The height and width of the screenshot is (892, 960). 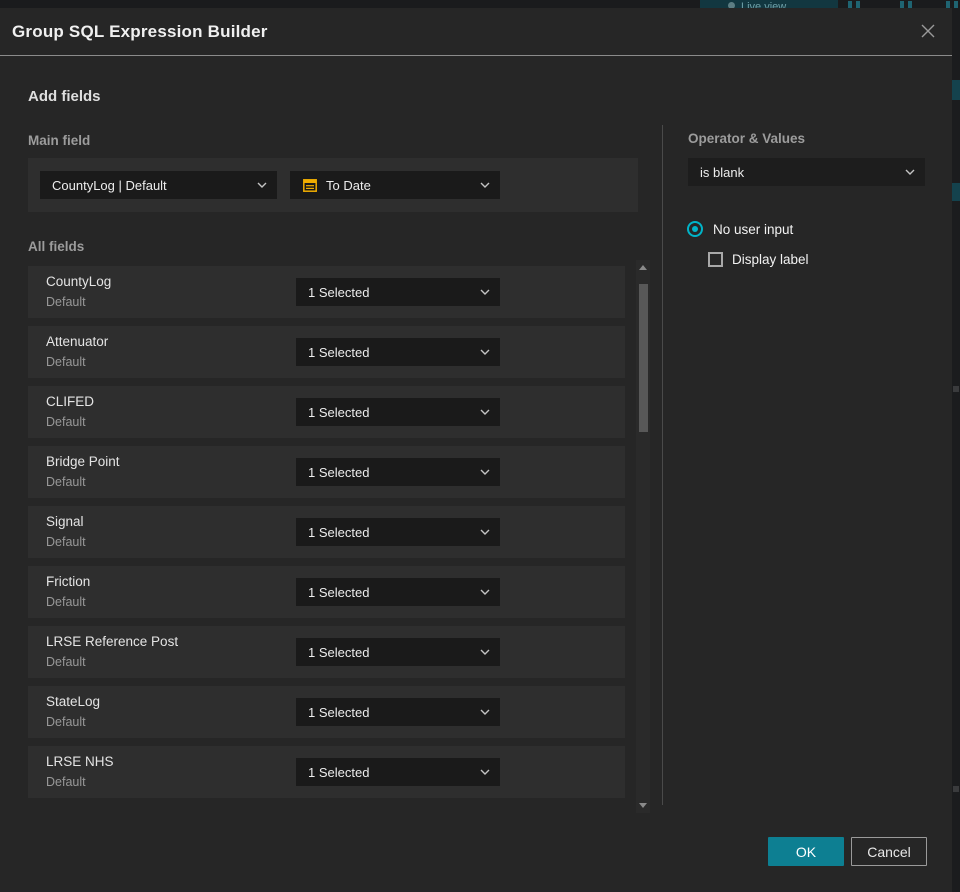 I want to click on field-row: Bridge Point Default 1 Selected, so click(x=326, y=472).